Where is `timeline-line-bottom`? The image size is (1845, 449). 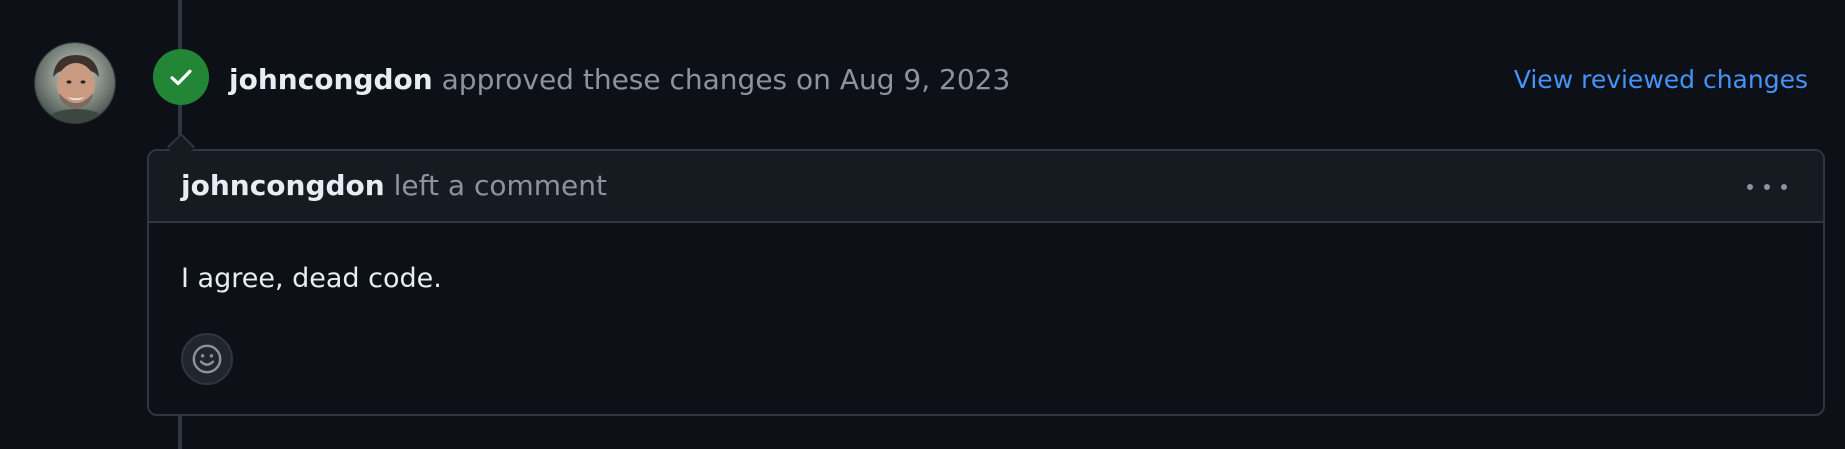 timeline-line-bottom is located at coordinates (180, 432).